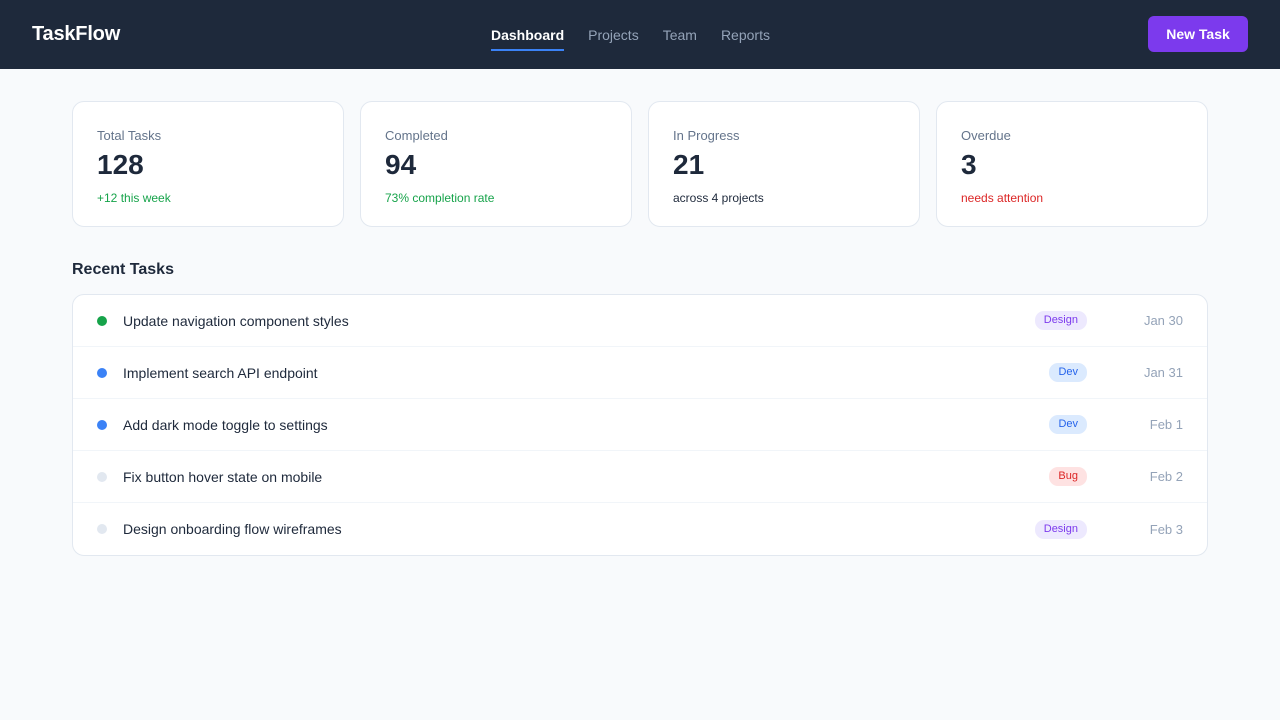 The image size is (1280, 720). I want to click on stat-value: 128, so click(120, 164).